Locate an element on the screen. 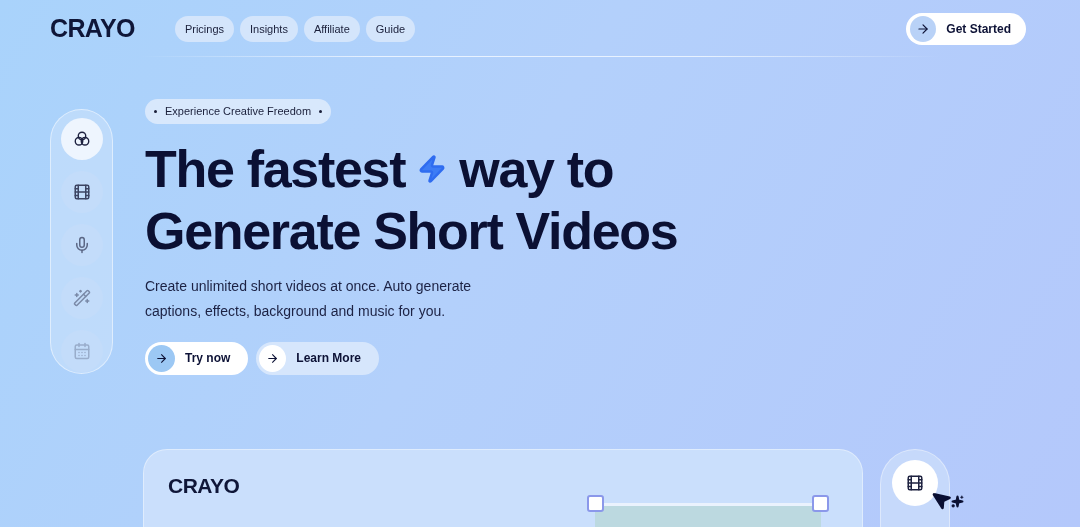  tagline-badge: Experience Creative Freedom is located at coordinates (238, 111).